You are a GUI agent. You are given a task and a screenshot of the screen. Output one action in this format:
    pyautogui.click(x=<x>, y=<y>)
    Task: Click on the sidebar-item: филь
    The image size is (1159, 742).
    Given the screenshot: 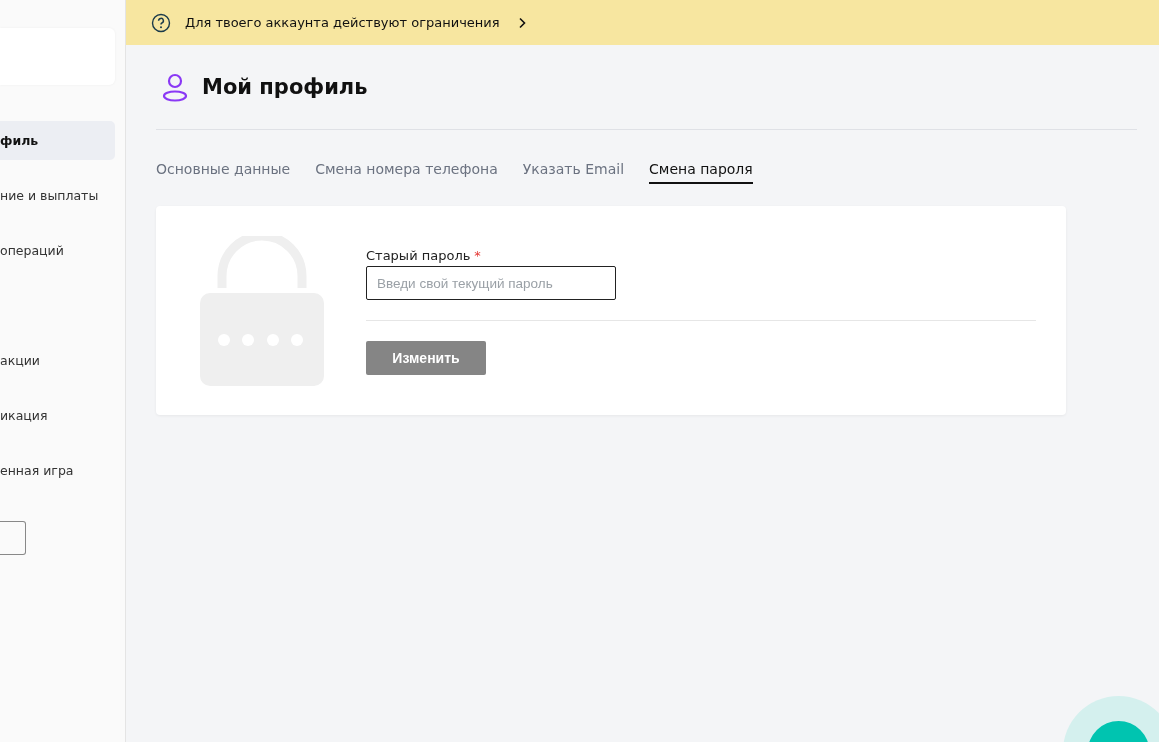 What is the action you would take?
    pyautogui.click(x=57, y=140)
    